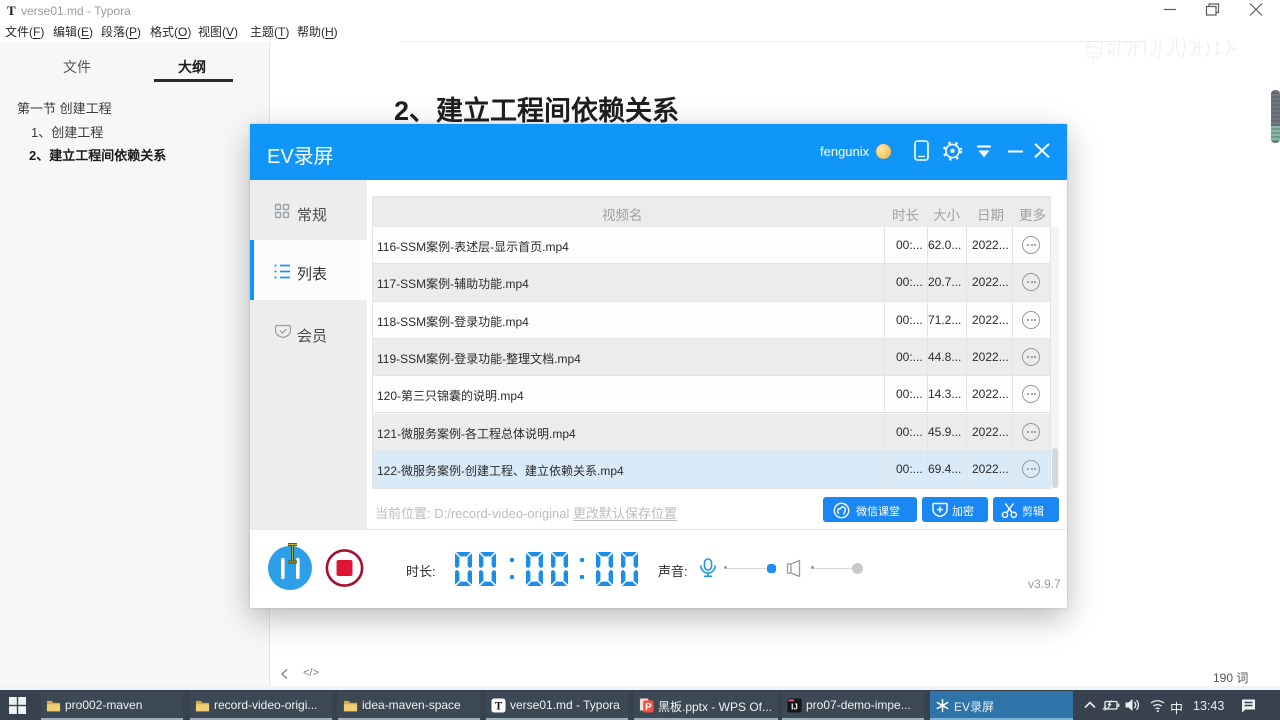  What do you see at coordinates (499, 706) in the screenshot?
I see `svg-text: T` at bounding box center [499, 706].